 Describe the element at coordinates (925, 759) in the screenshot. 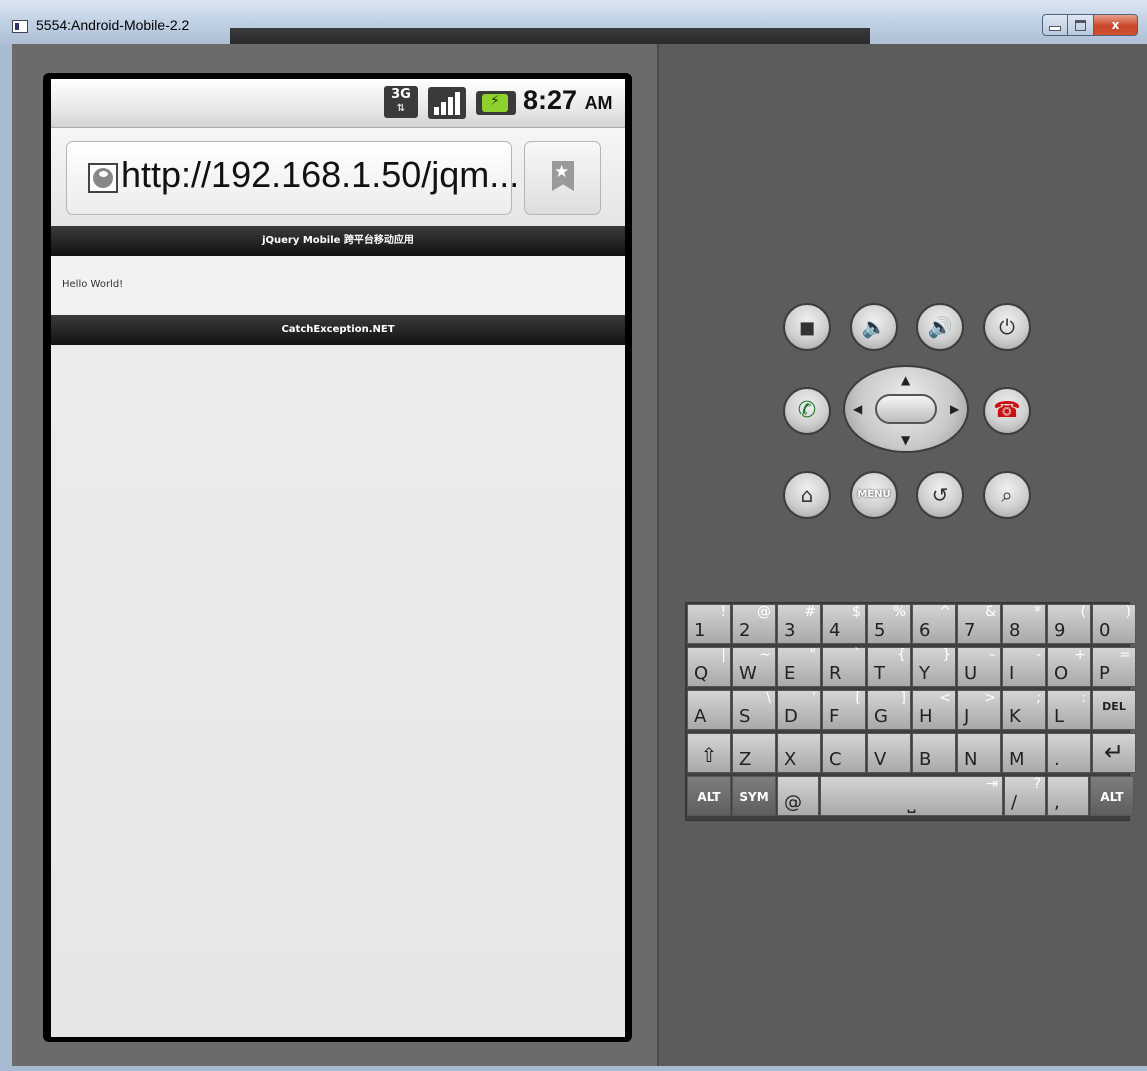

I see `key-label: B` at that location.